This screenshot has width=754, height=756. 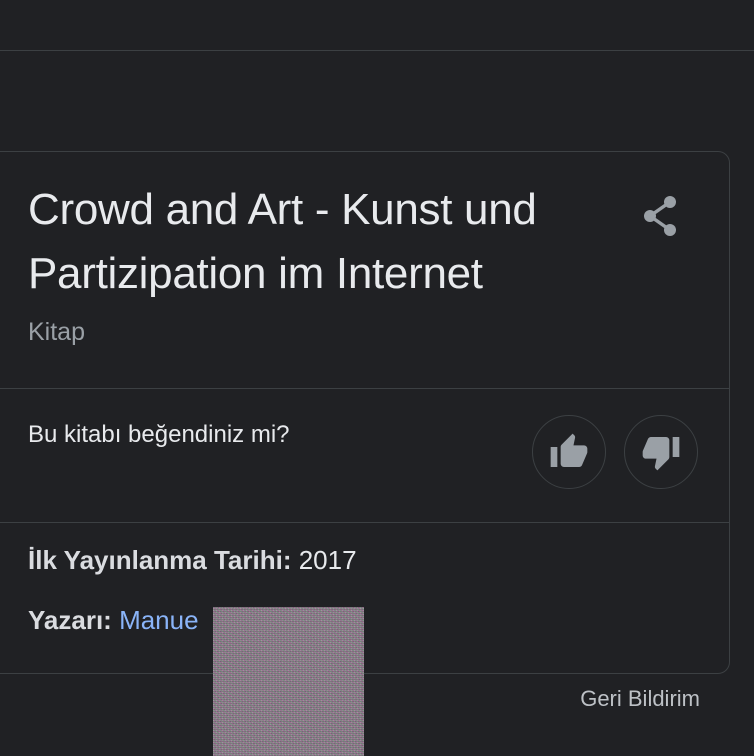 What do you see at coordinates (640, 699) in the screenshot?
I see `feedback-link: Geri Bildirim` at bounding box center [640, 699].